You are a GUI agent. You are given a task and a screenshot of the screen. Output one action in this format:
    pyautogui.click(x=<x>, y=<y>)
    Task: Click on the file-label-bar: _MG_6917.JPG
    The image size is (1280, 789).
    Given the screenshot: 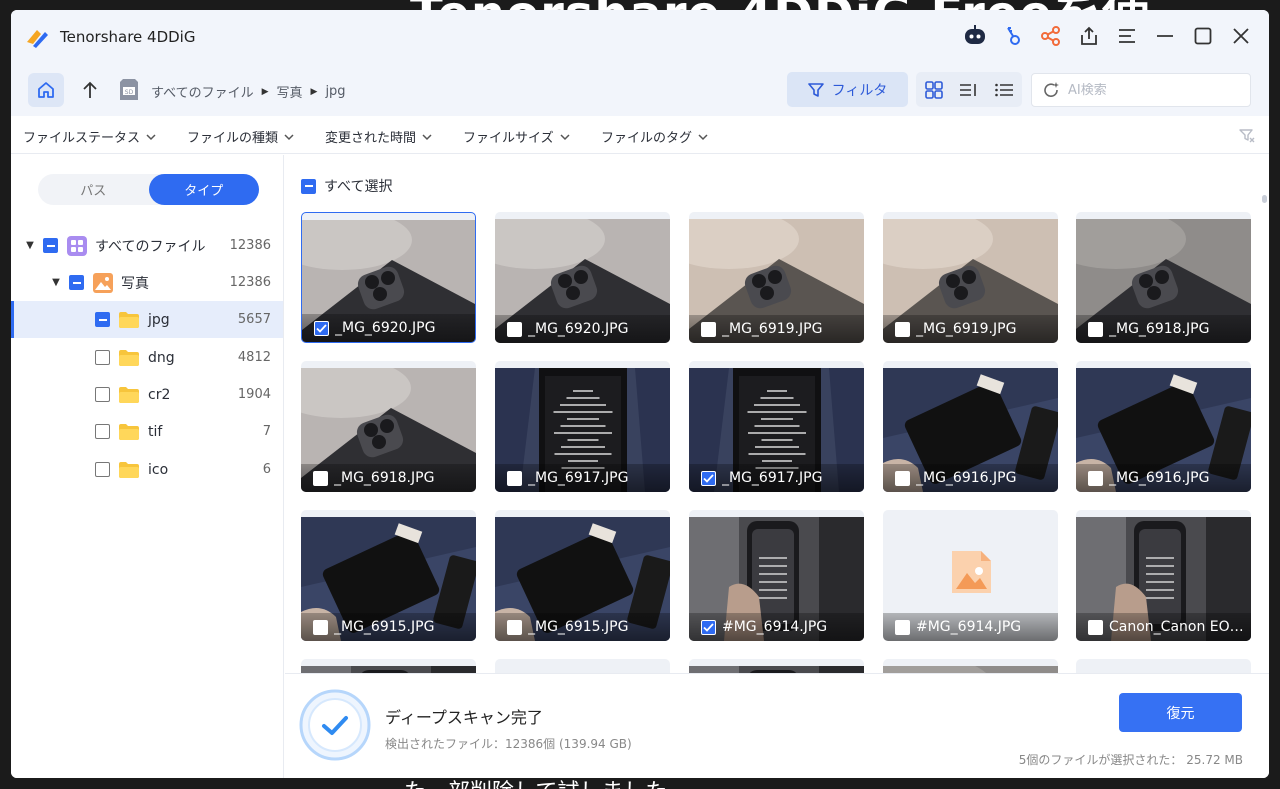 What is the action you would take?
    pyautogui.click(x=582, y=478)
    